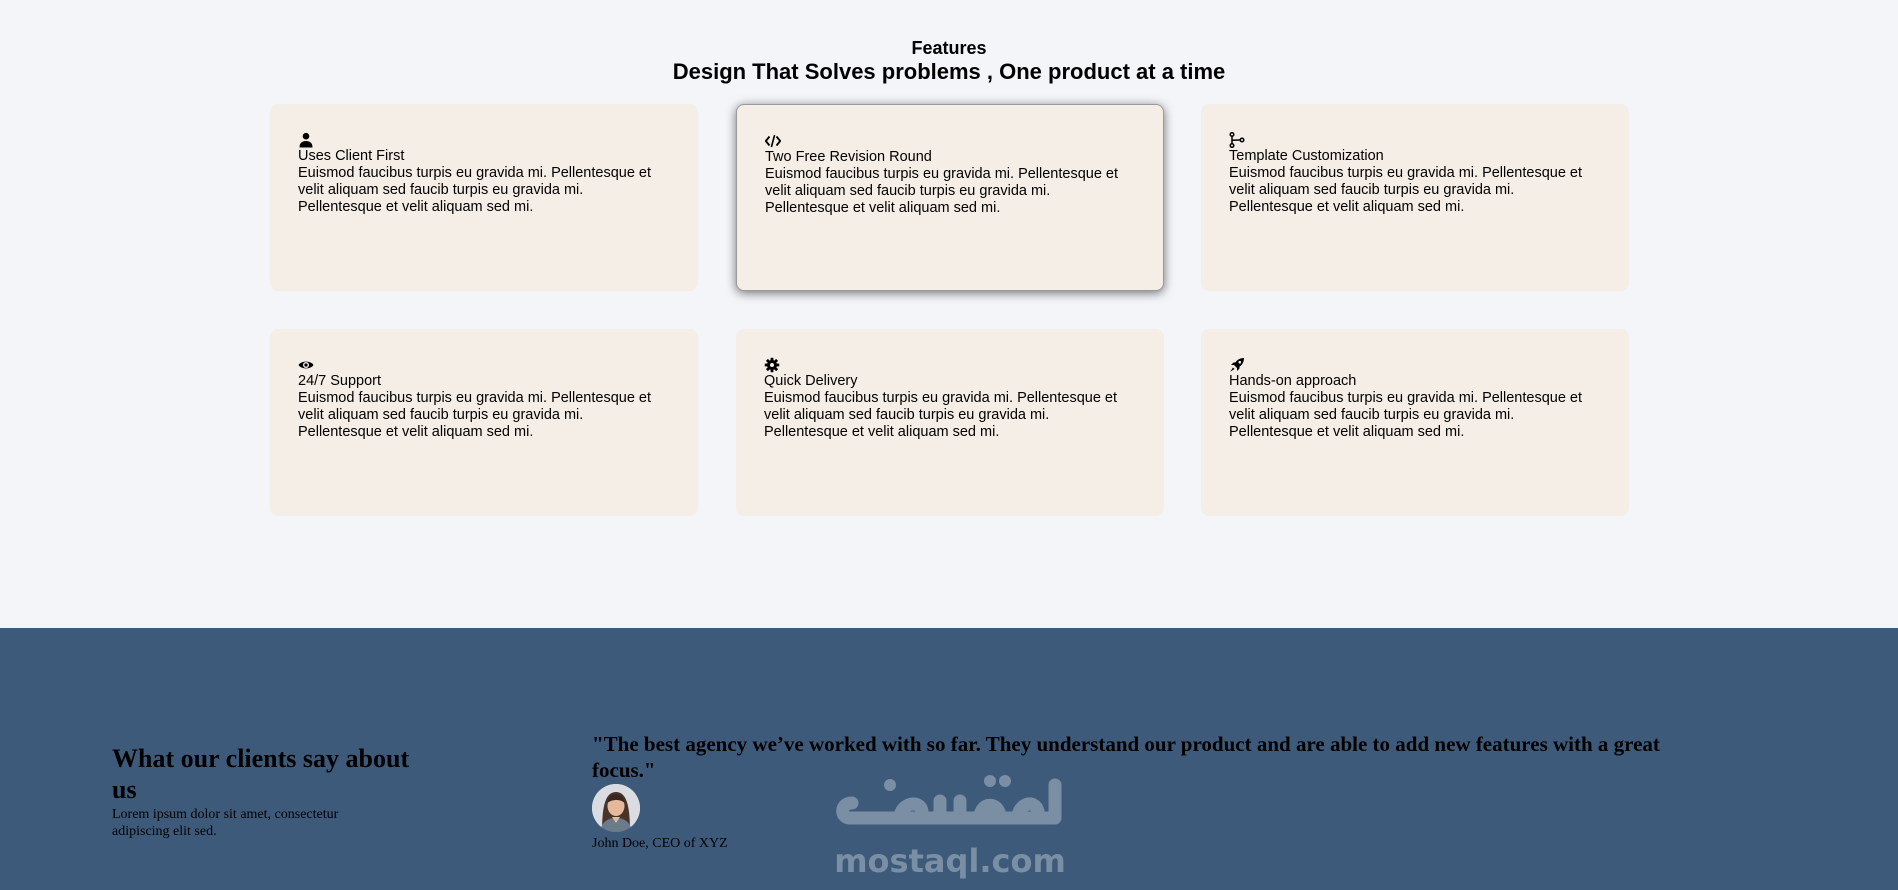  I want to click on testimonial-author: John Doe, CEO of XYZ, so click(660, 843).